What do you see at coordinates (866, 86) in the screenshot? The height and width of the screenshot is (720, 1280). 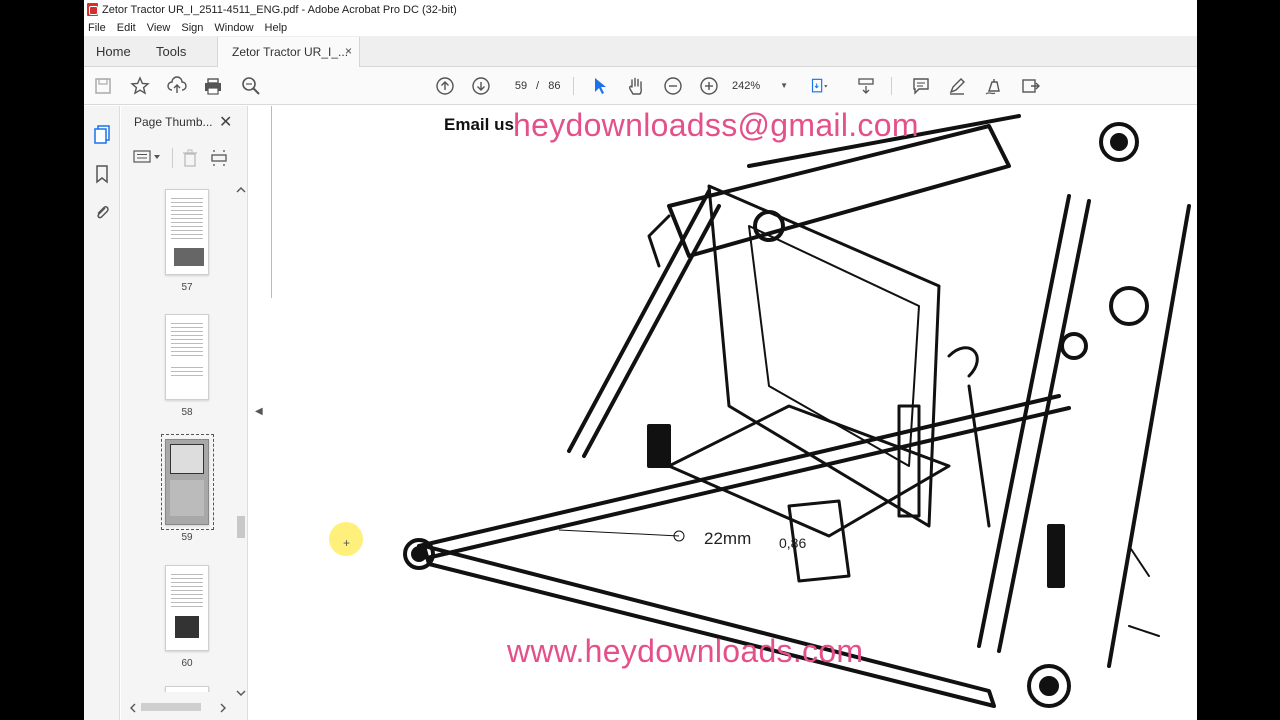 I see `scroll-mode-icon` at bounding box center [866, 86].